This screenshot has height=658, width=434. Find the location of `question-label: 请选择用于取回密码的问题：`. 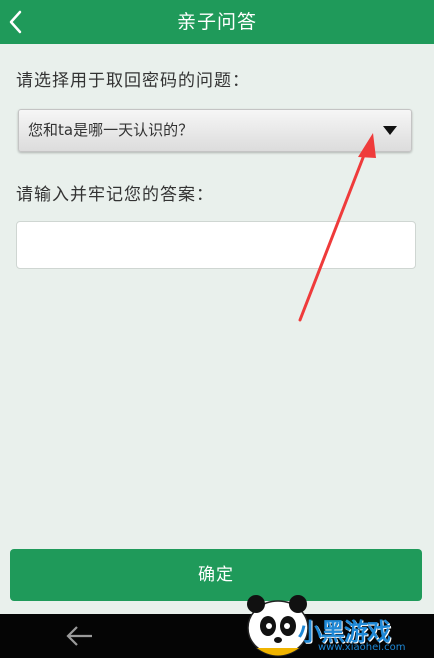

question-label: 请选择用于取回密码的问题： is located at coordinates (133, 81).